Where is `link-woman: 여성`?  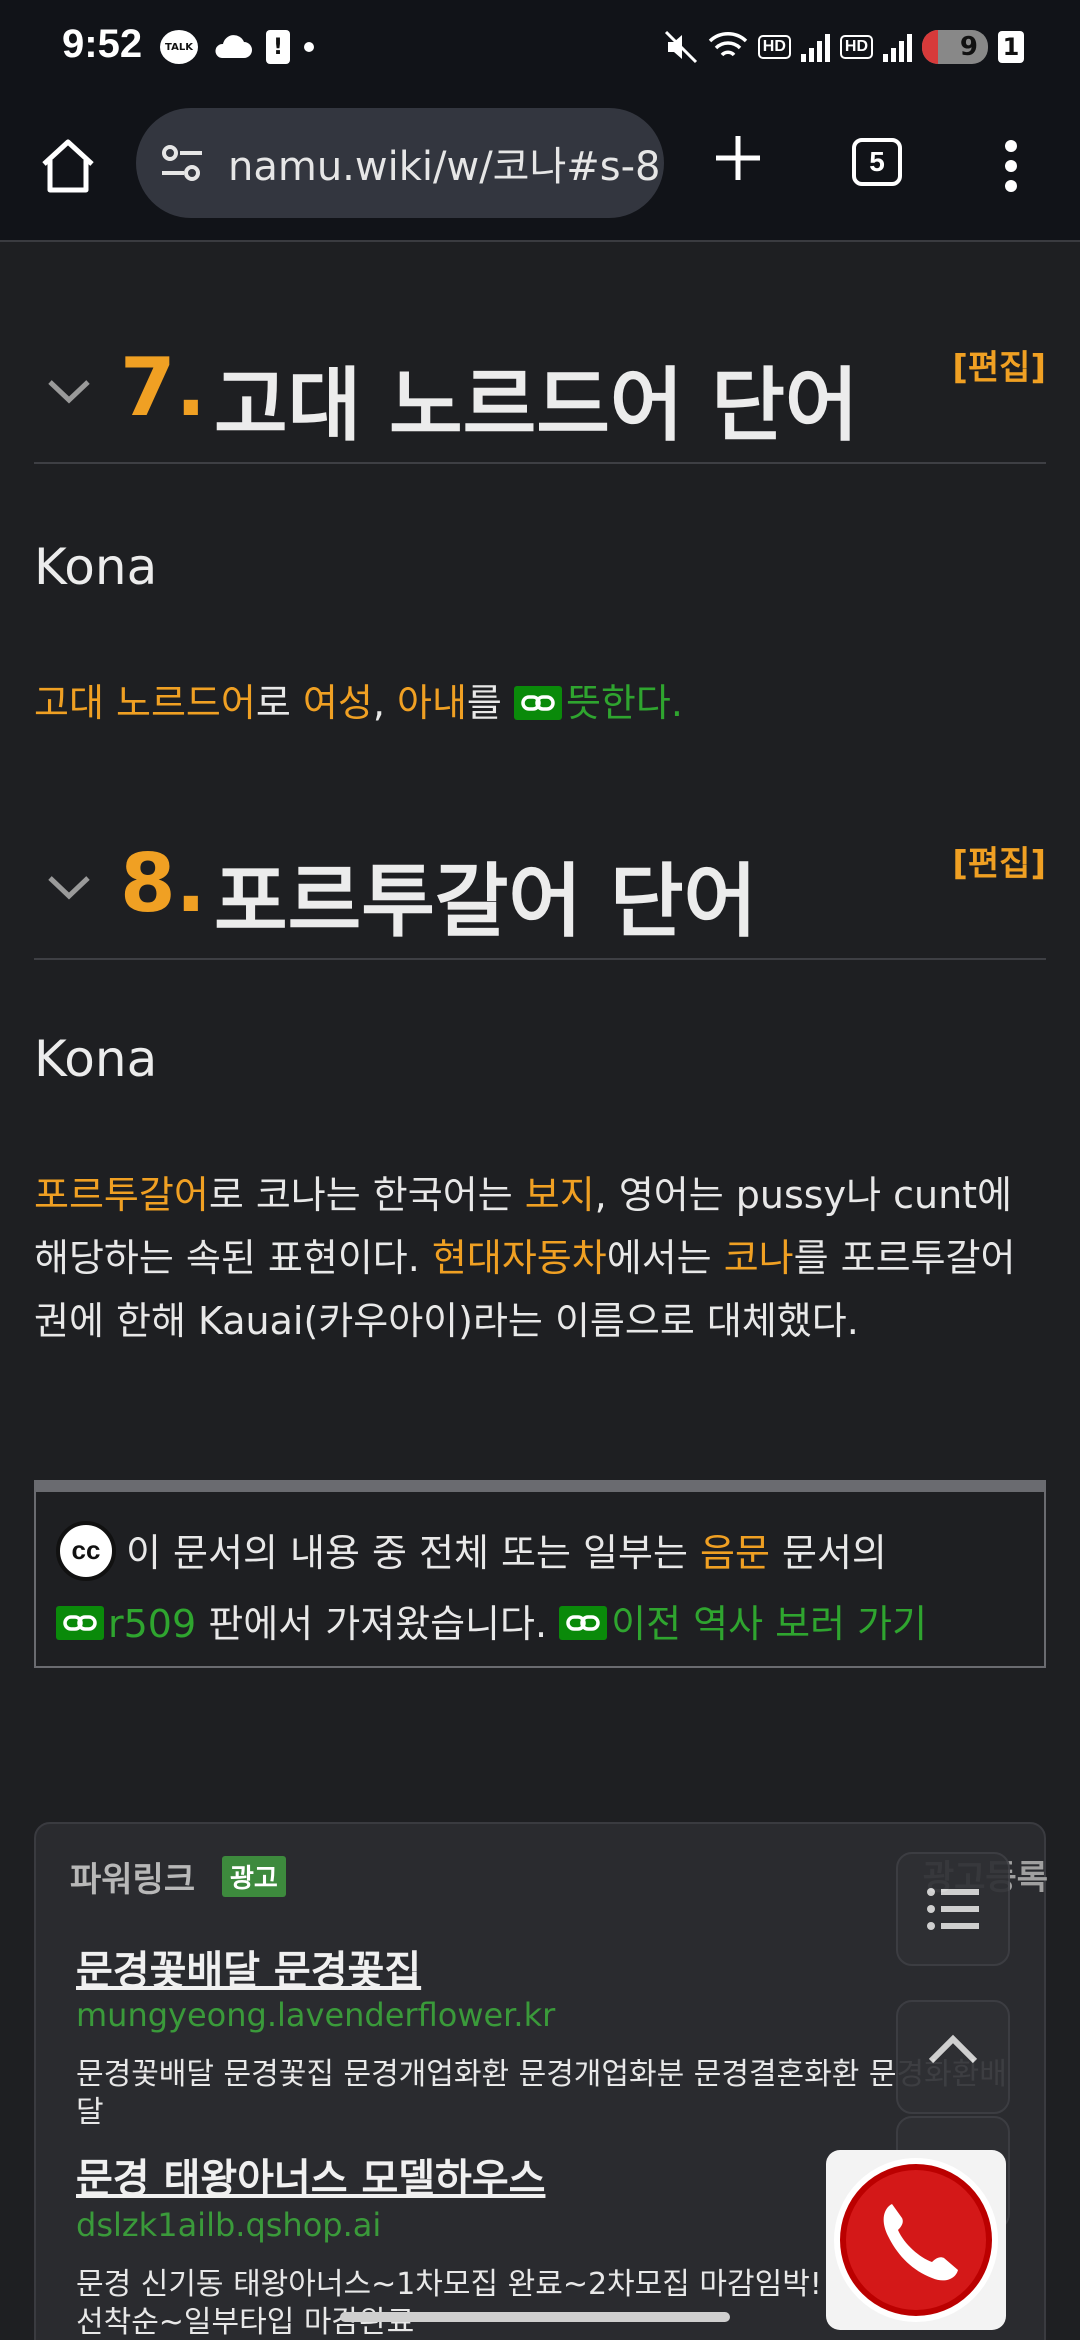 link-woman: 여성 is located at coordinates (338, 703).